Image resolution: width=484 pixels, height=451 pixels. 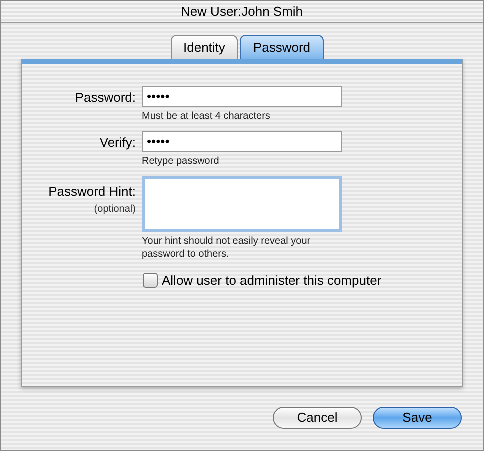 I want to click on help-text: Retype password, so click(x=181, y=161).